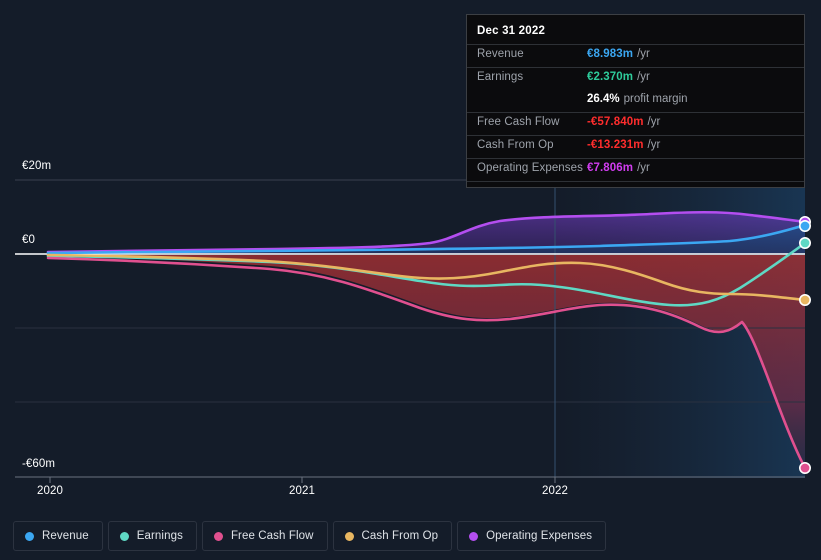  What do you see at coordinates (643, 77) in the screenshot?
I see `tooltip-unit-earnings: /yr` at bounding box center [643, 77].